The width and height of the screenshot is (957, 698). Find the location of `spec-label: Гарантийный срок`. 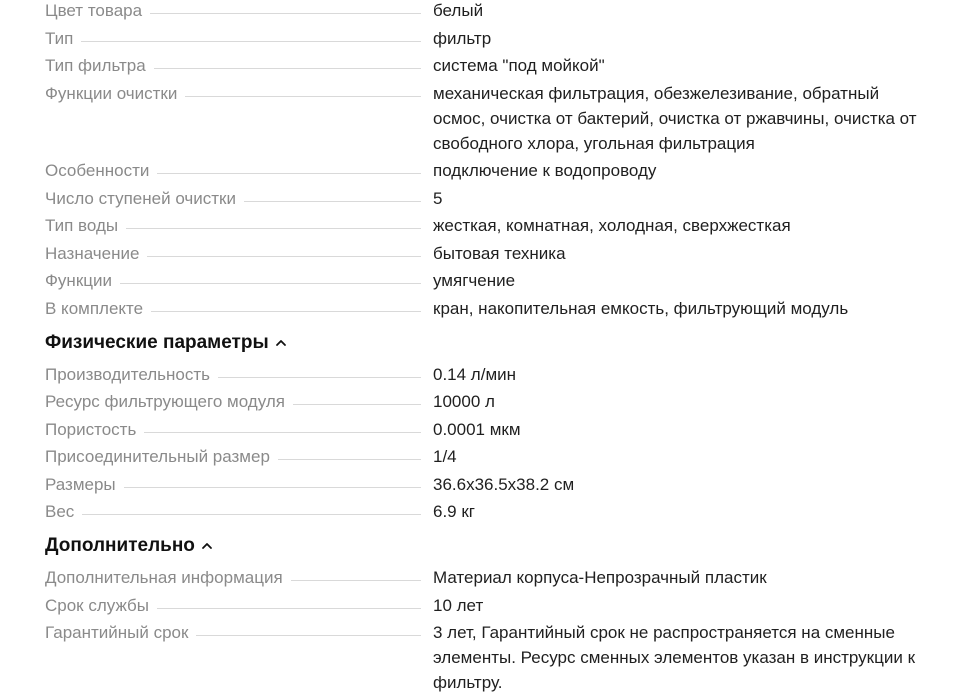

spec-label: Гарантийный срок is located at coordinates (117, 632).